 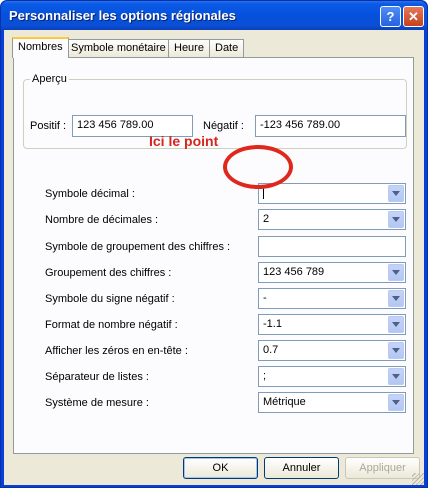 What do you see at coordinates (332, 402) in the screenshot?
I see `measurement-system-combo: Métrique` at bounding box center [332, 402].